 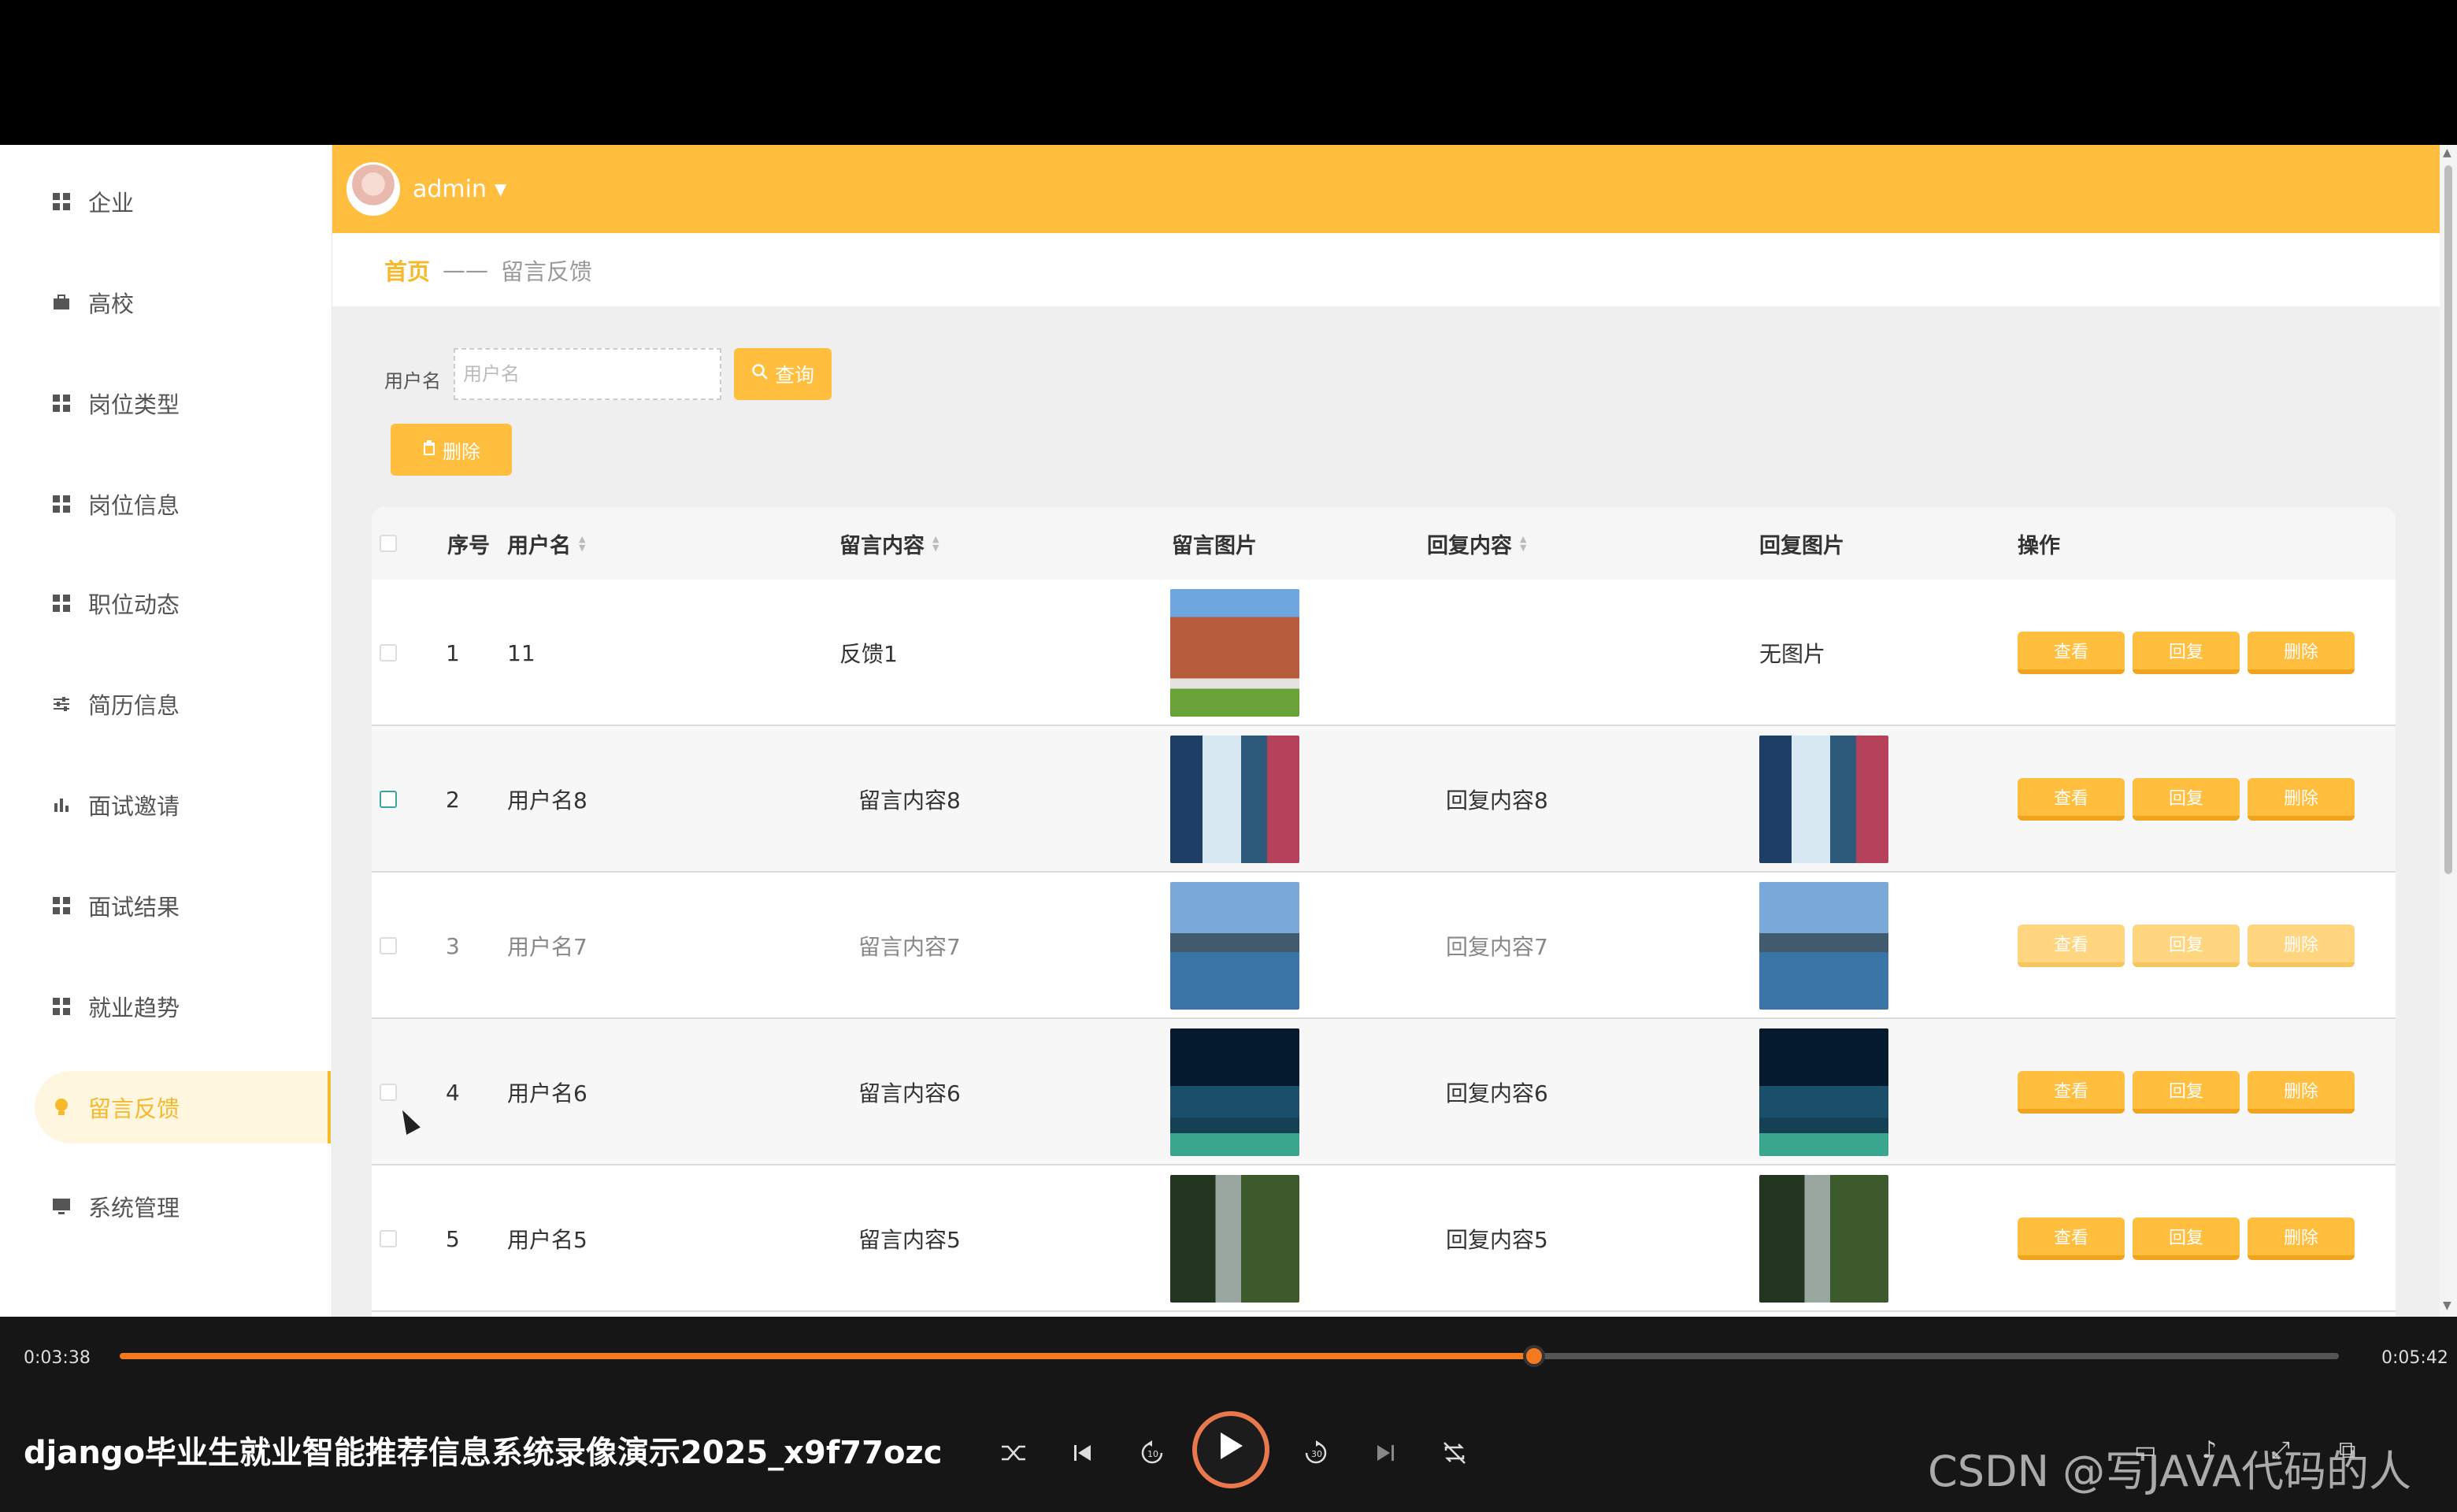 What do you see at coordinates (183, 201) in the screenshot?
I see `sidebar-item-enterprise: 企业` at bounding box center [183, 201].